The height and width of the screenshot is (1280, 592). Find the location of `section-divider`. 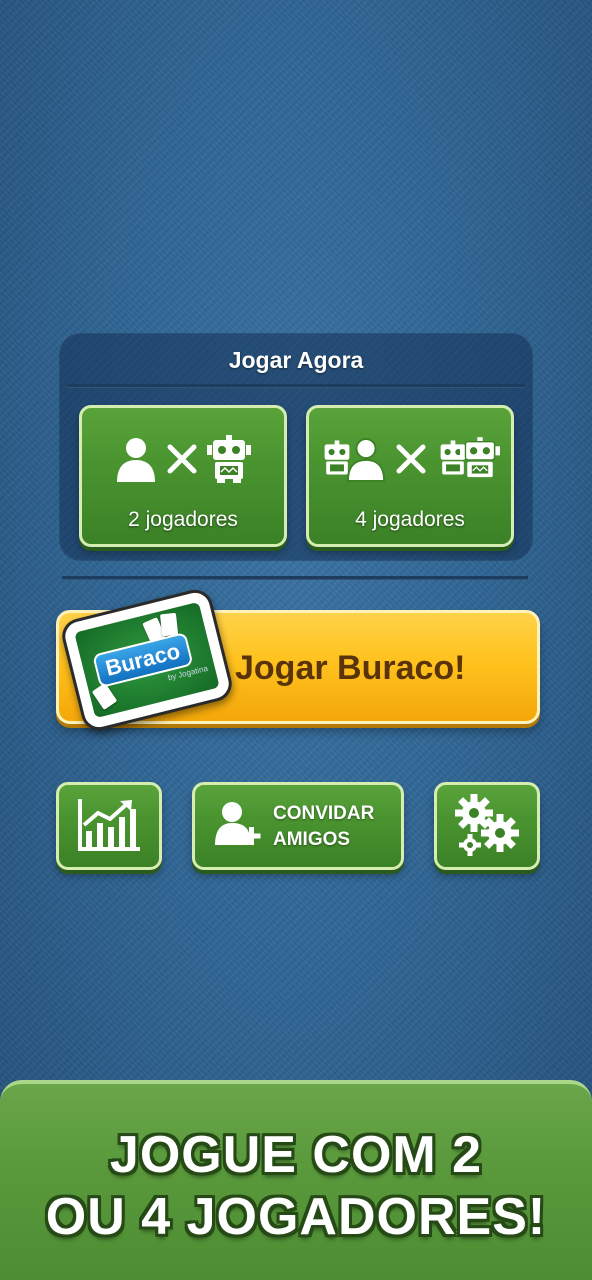

section-divider is located at coordinates (295, 578).